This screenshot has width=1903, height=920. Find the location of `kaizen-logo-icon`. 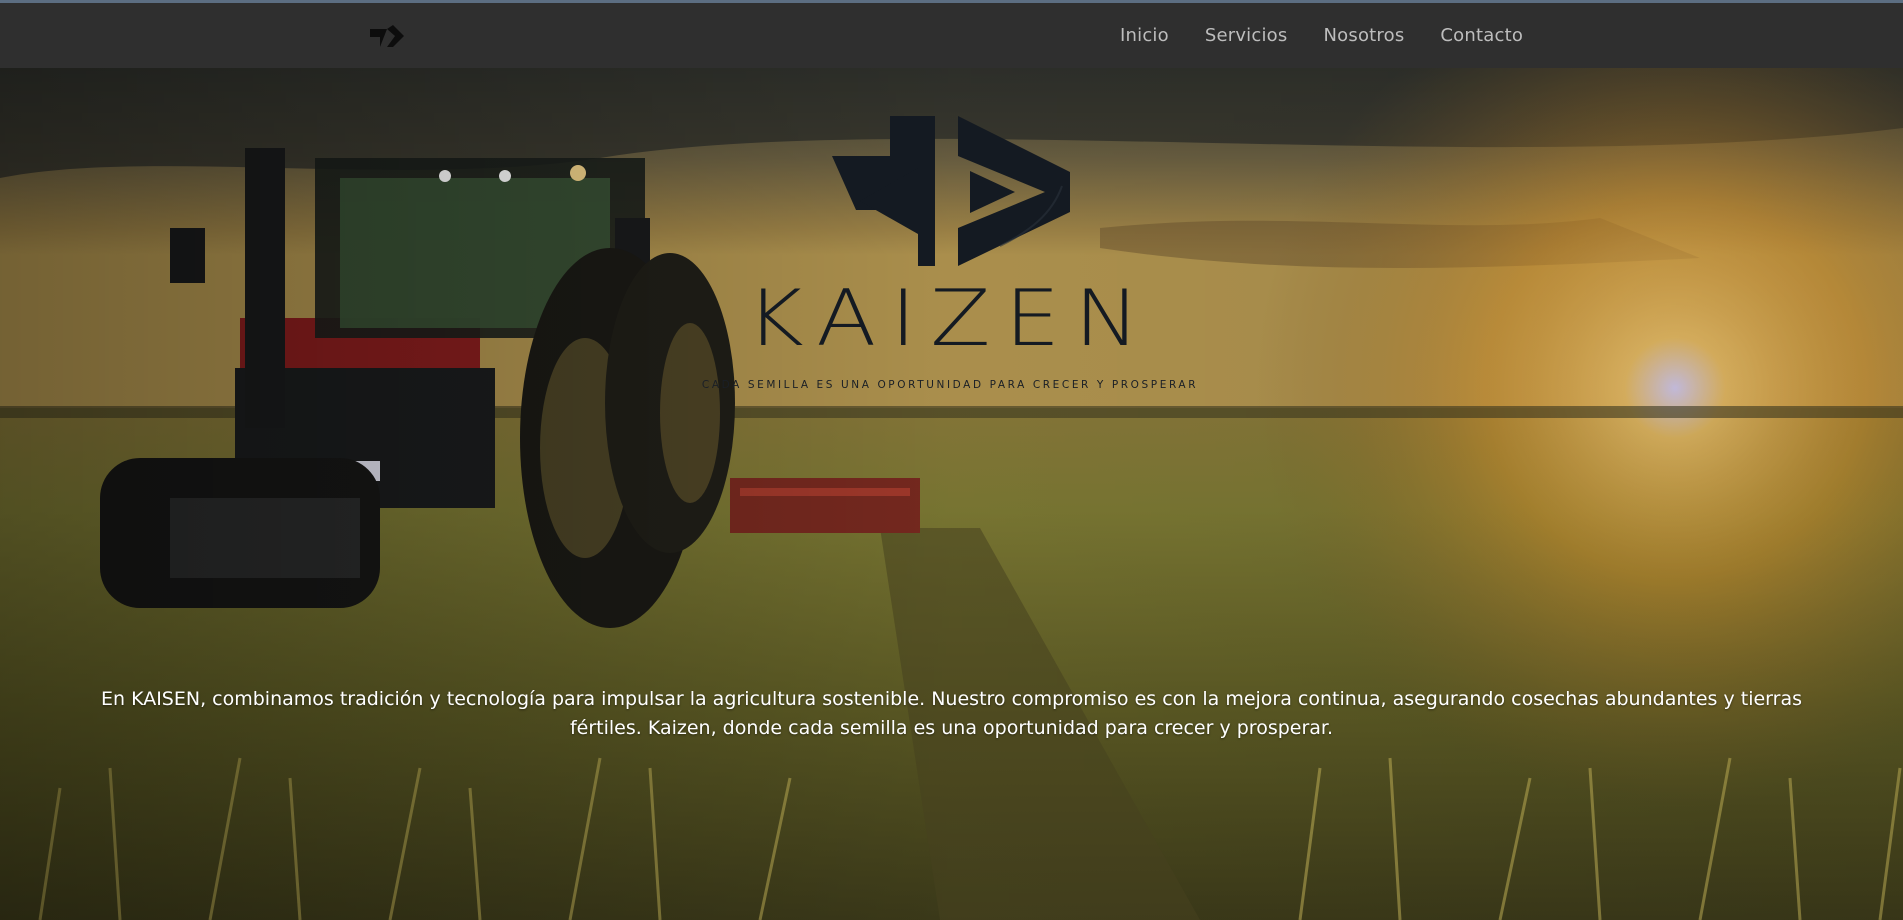

kaizen-logo-icon is located at coordinates (387, 36).